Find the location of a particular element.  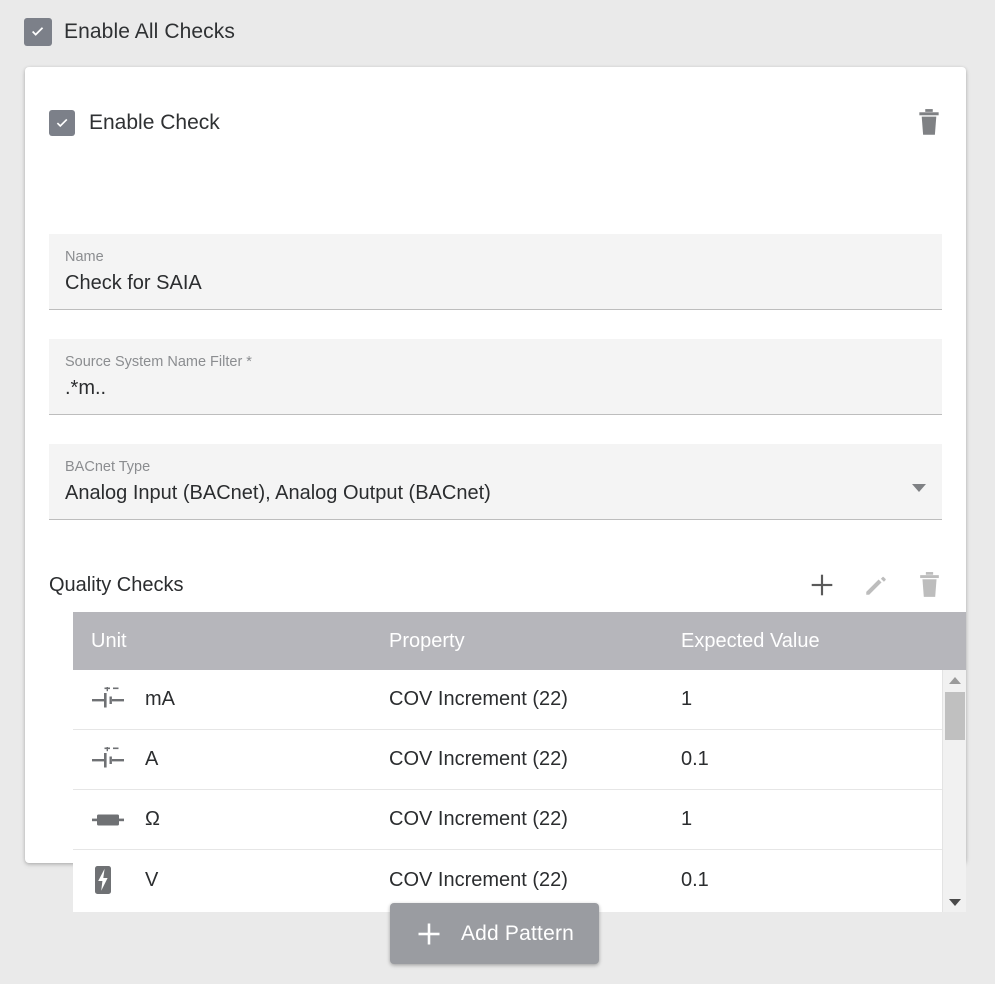

enable-all-checks-checkbox is located at coordinates (38, 32).